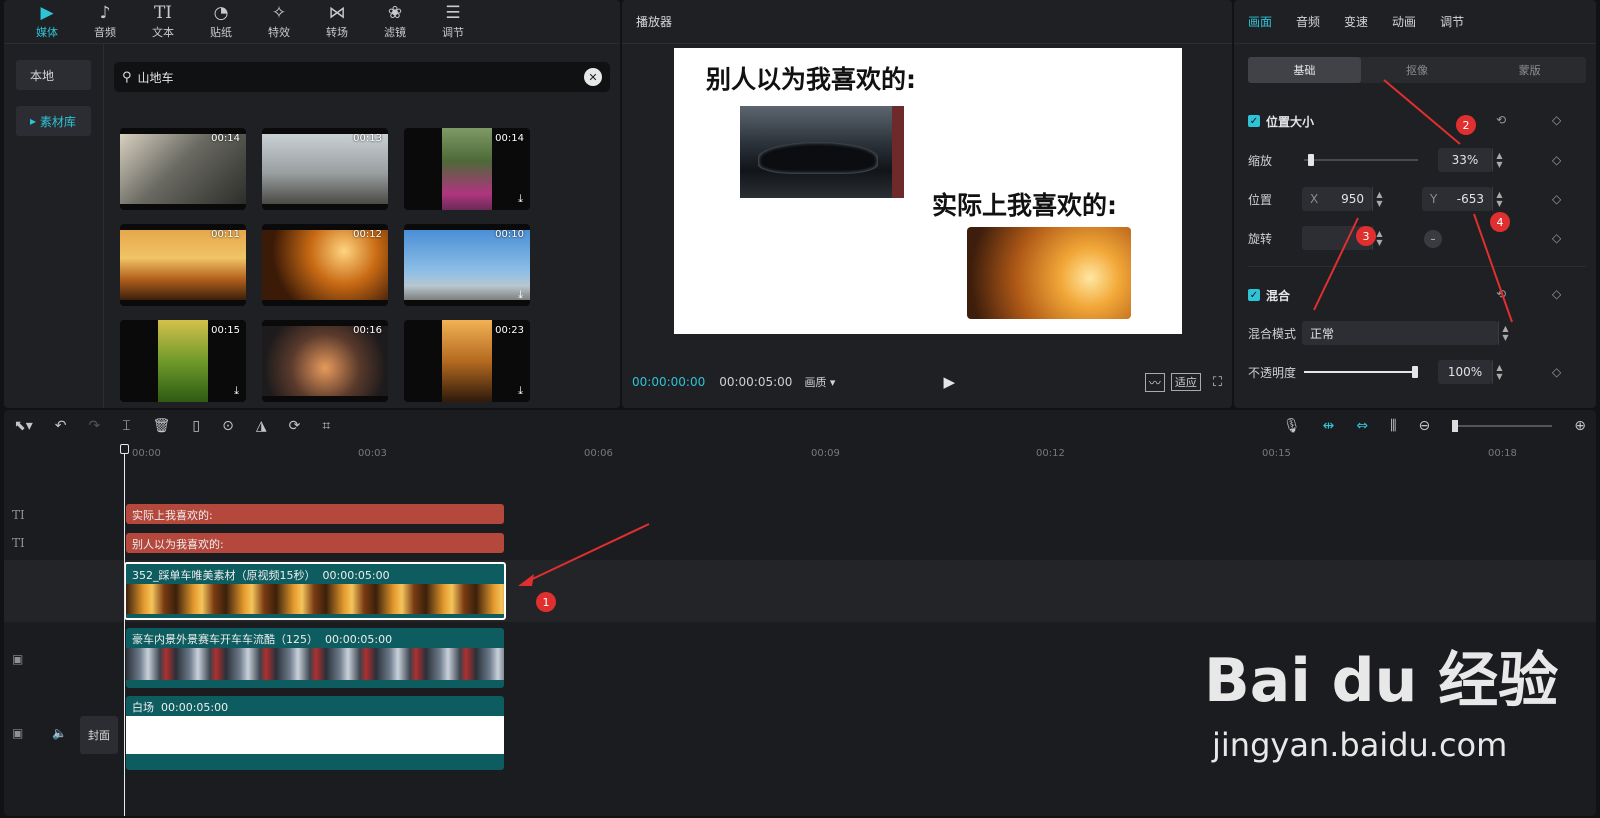  I want to click on filter-icon: ❀, so click(395, 12).